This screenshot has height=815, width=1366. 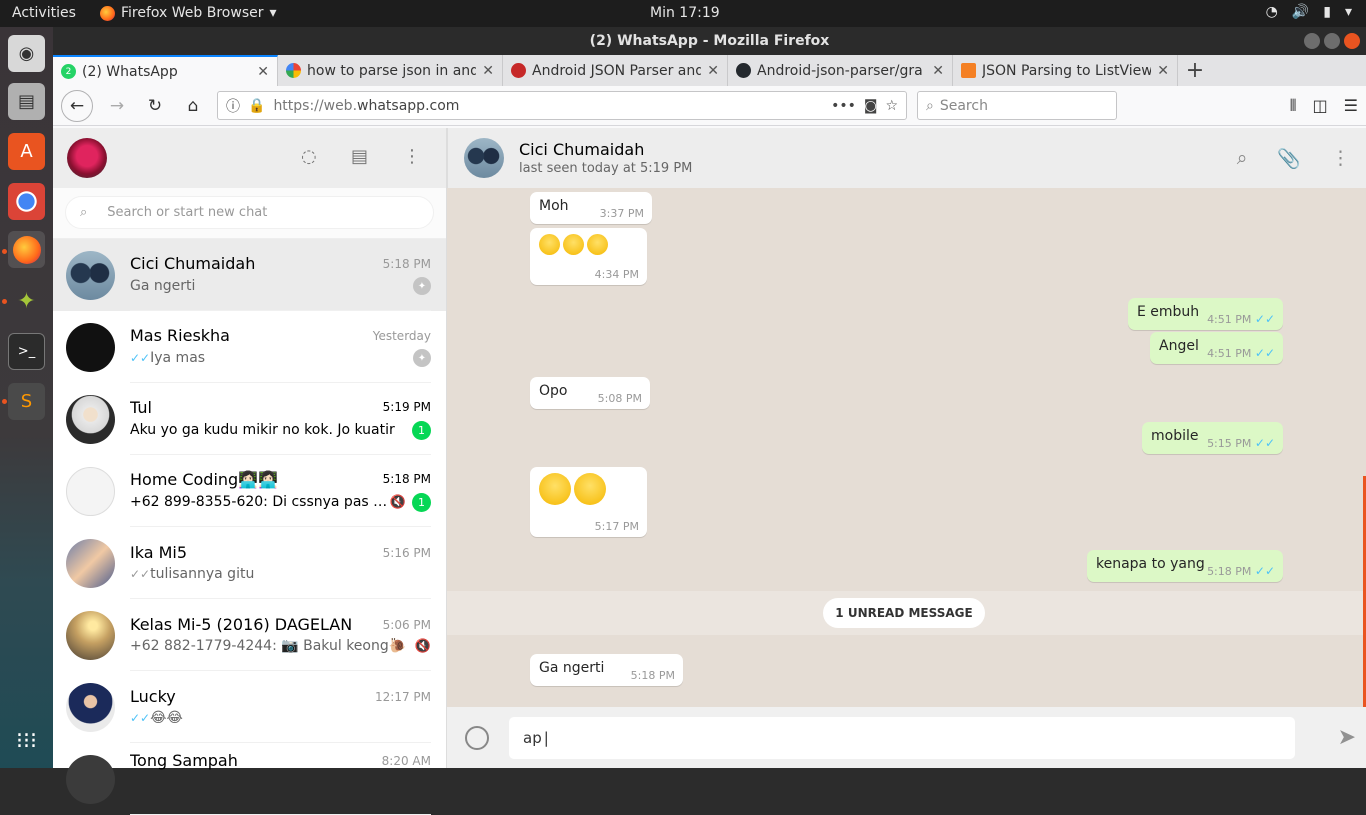 I want to click on message-bubble: Opo 5:08 PM, so click(x=590, y=393).